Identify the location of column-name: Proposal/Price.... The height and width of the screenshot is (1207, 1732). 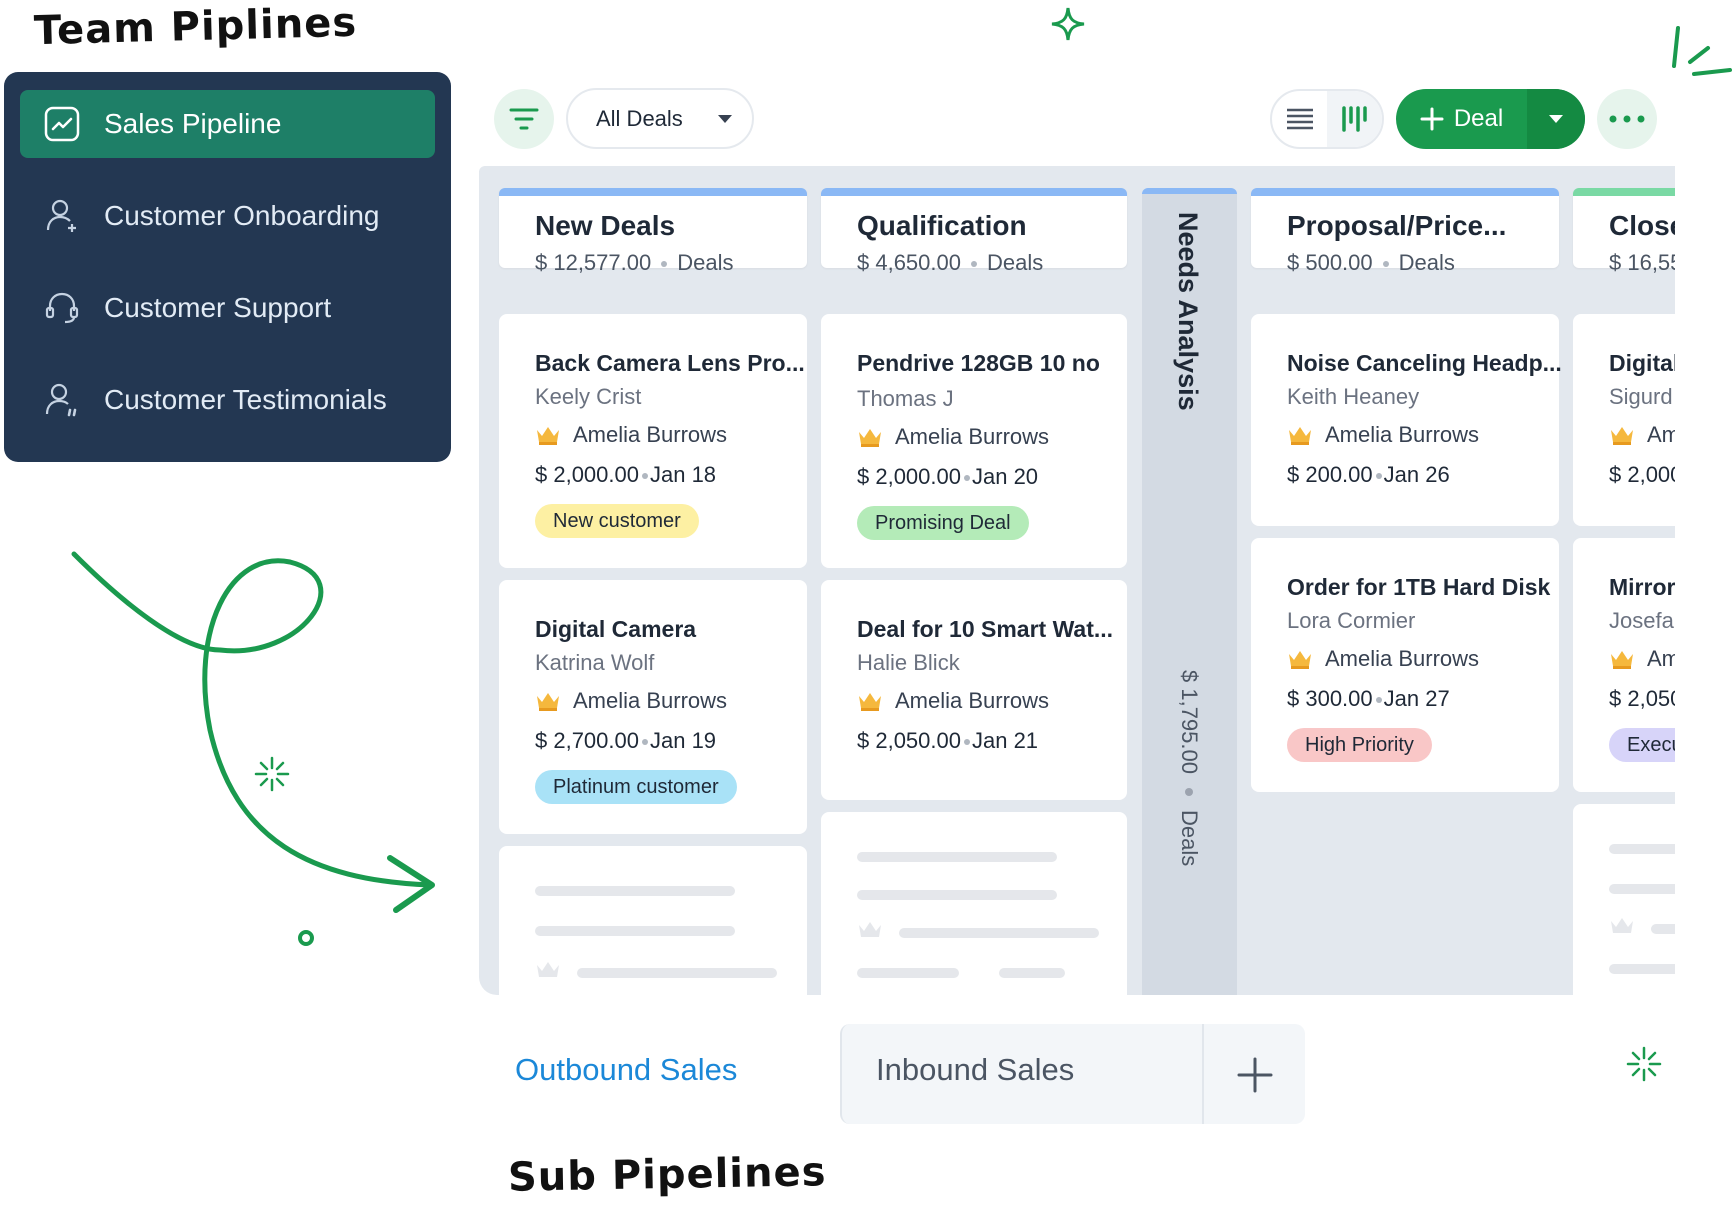
(1397, 225).